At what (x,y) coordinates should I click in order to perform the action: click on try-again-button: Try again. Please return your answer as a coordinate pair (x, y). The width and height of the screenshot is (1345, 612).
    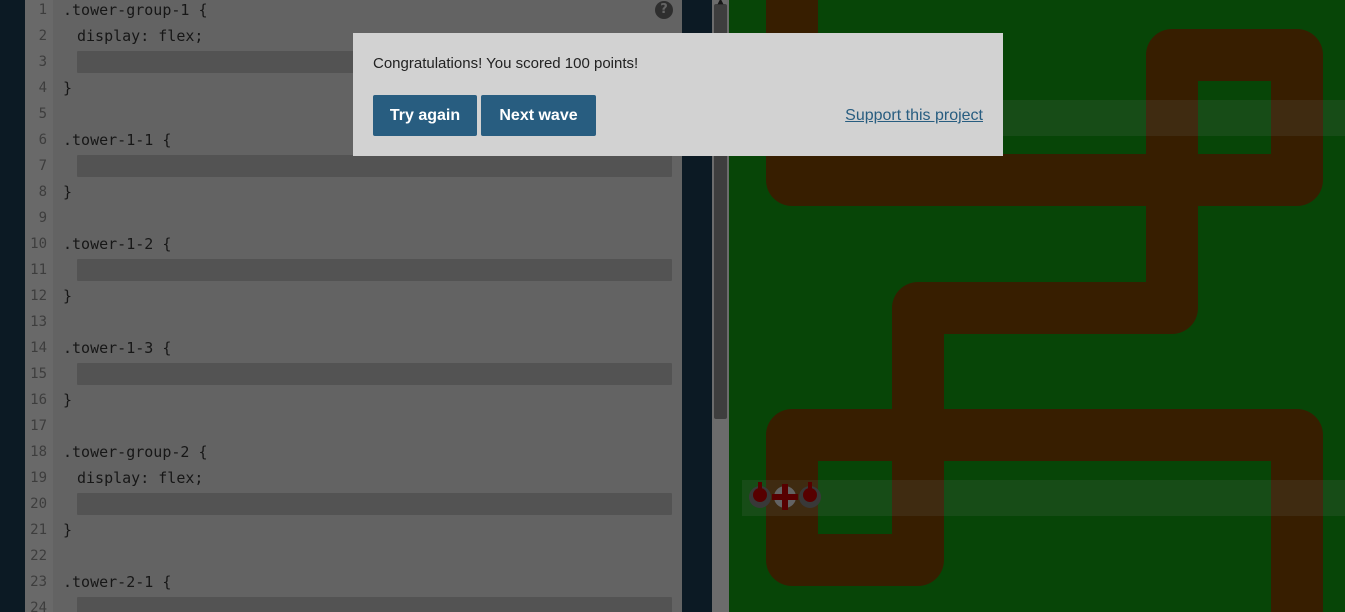
    Looking at the image, I should click on (425, 115).